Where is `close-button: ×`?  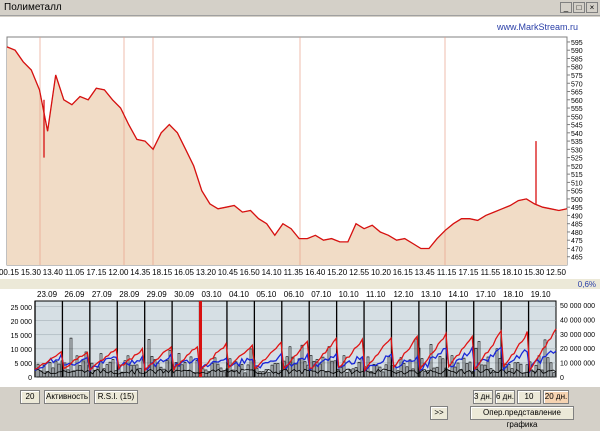
close-button: × is located at coordinates (592, 7).